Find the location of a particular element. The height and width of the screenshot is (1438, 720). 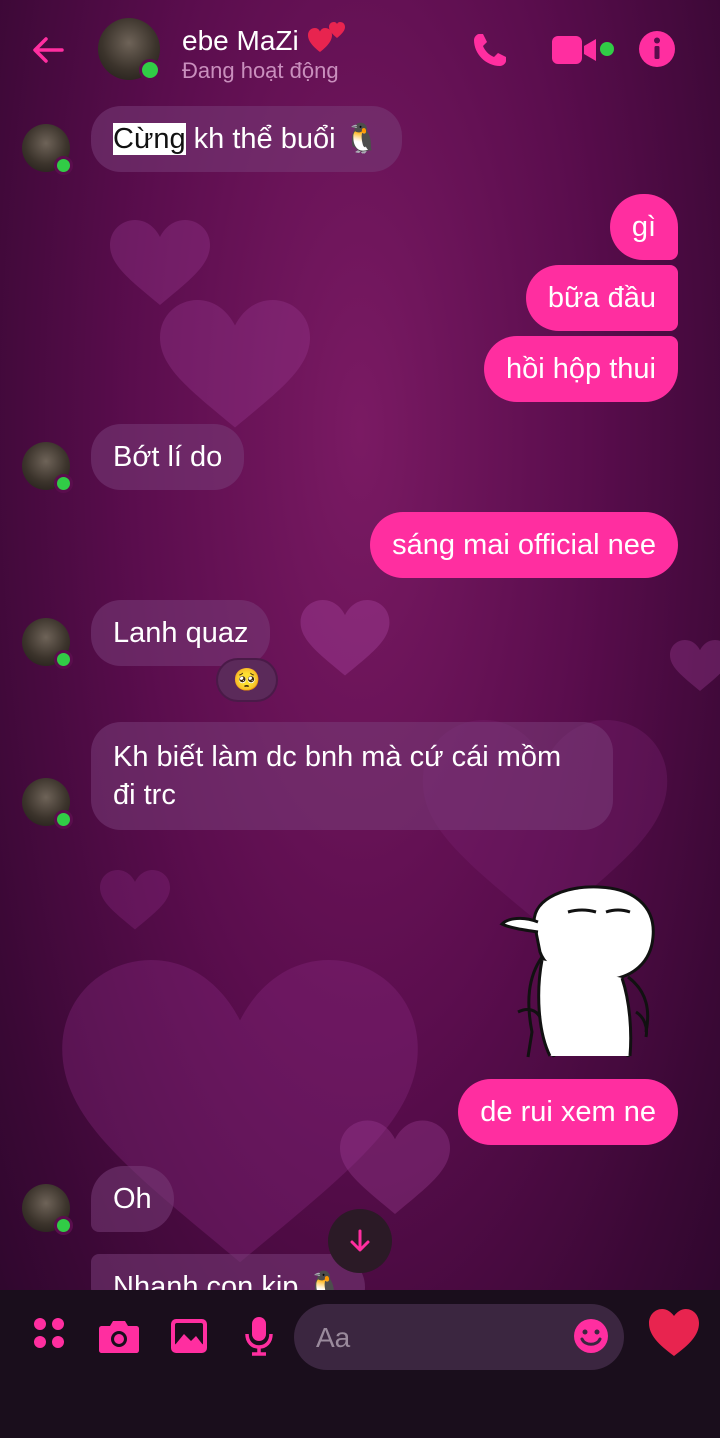

arrow-down-icon is located at coordinates (360, 1240).